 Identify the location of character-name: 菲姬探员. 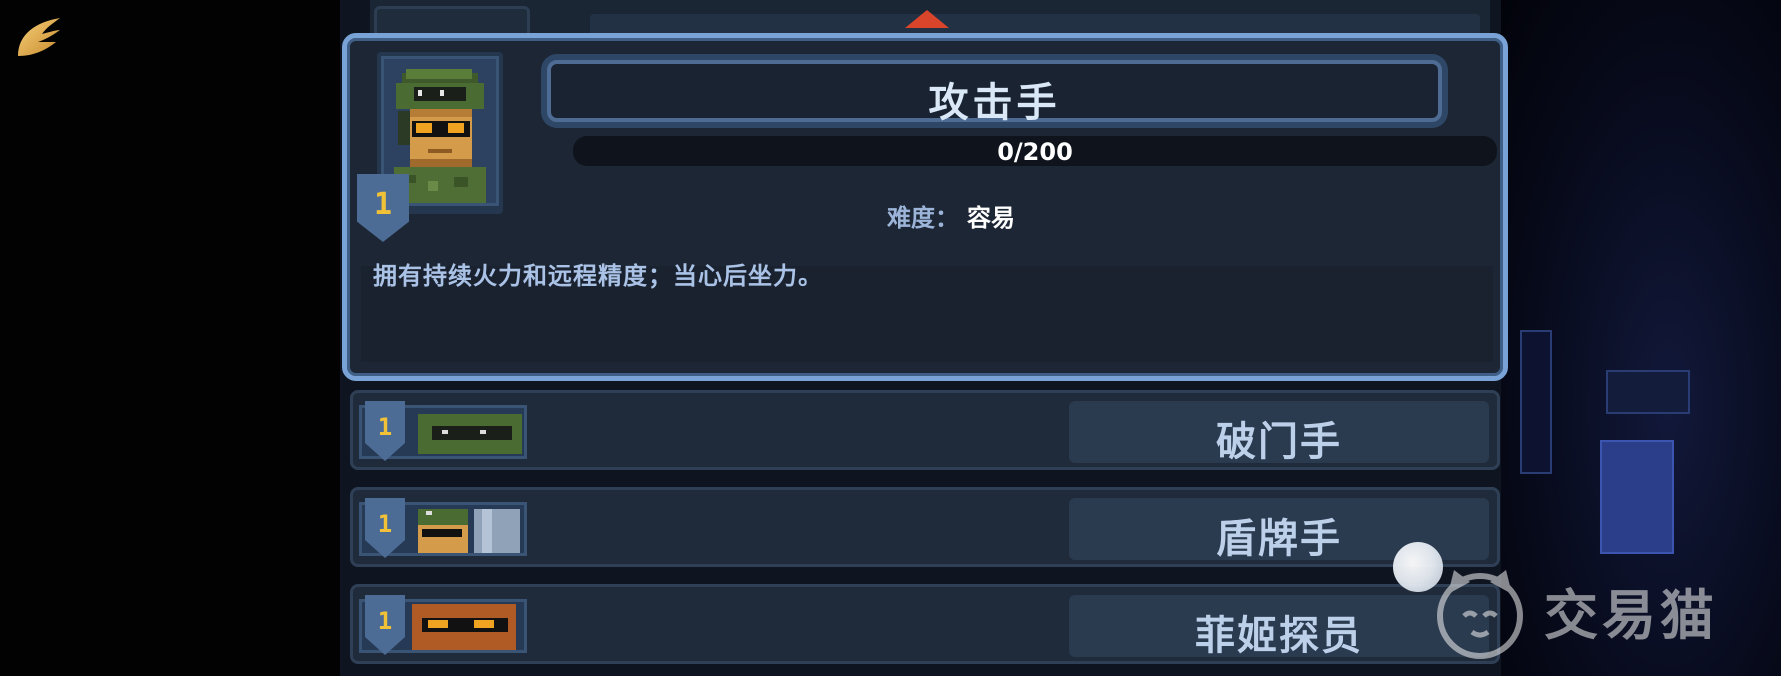
(1279, 636).